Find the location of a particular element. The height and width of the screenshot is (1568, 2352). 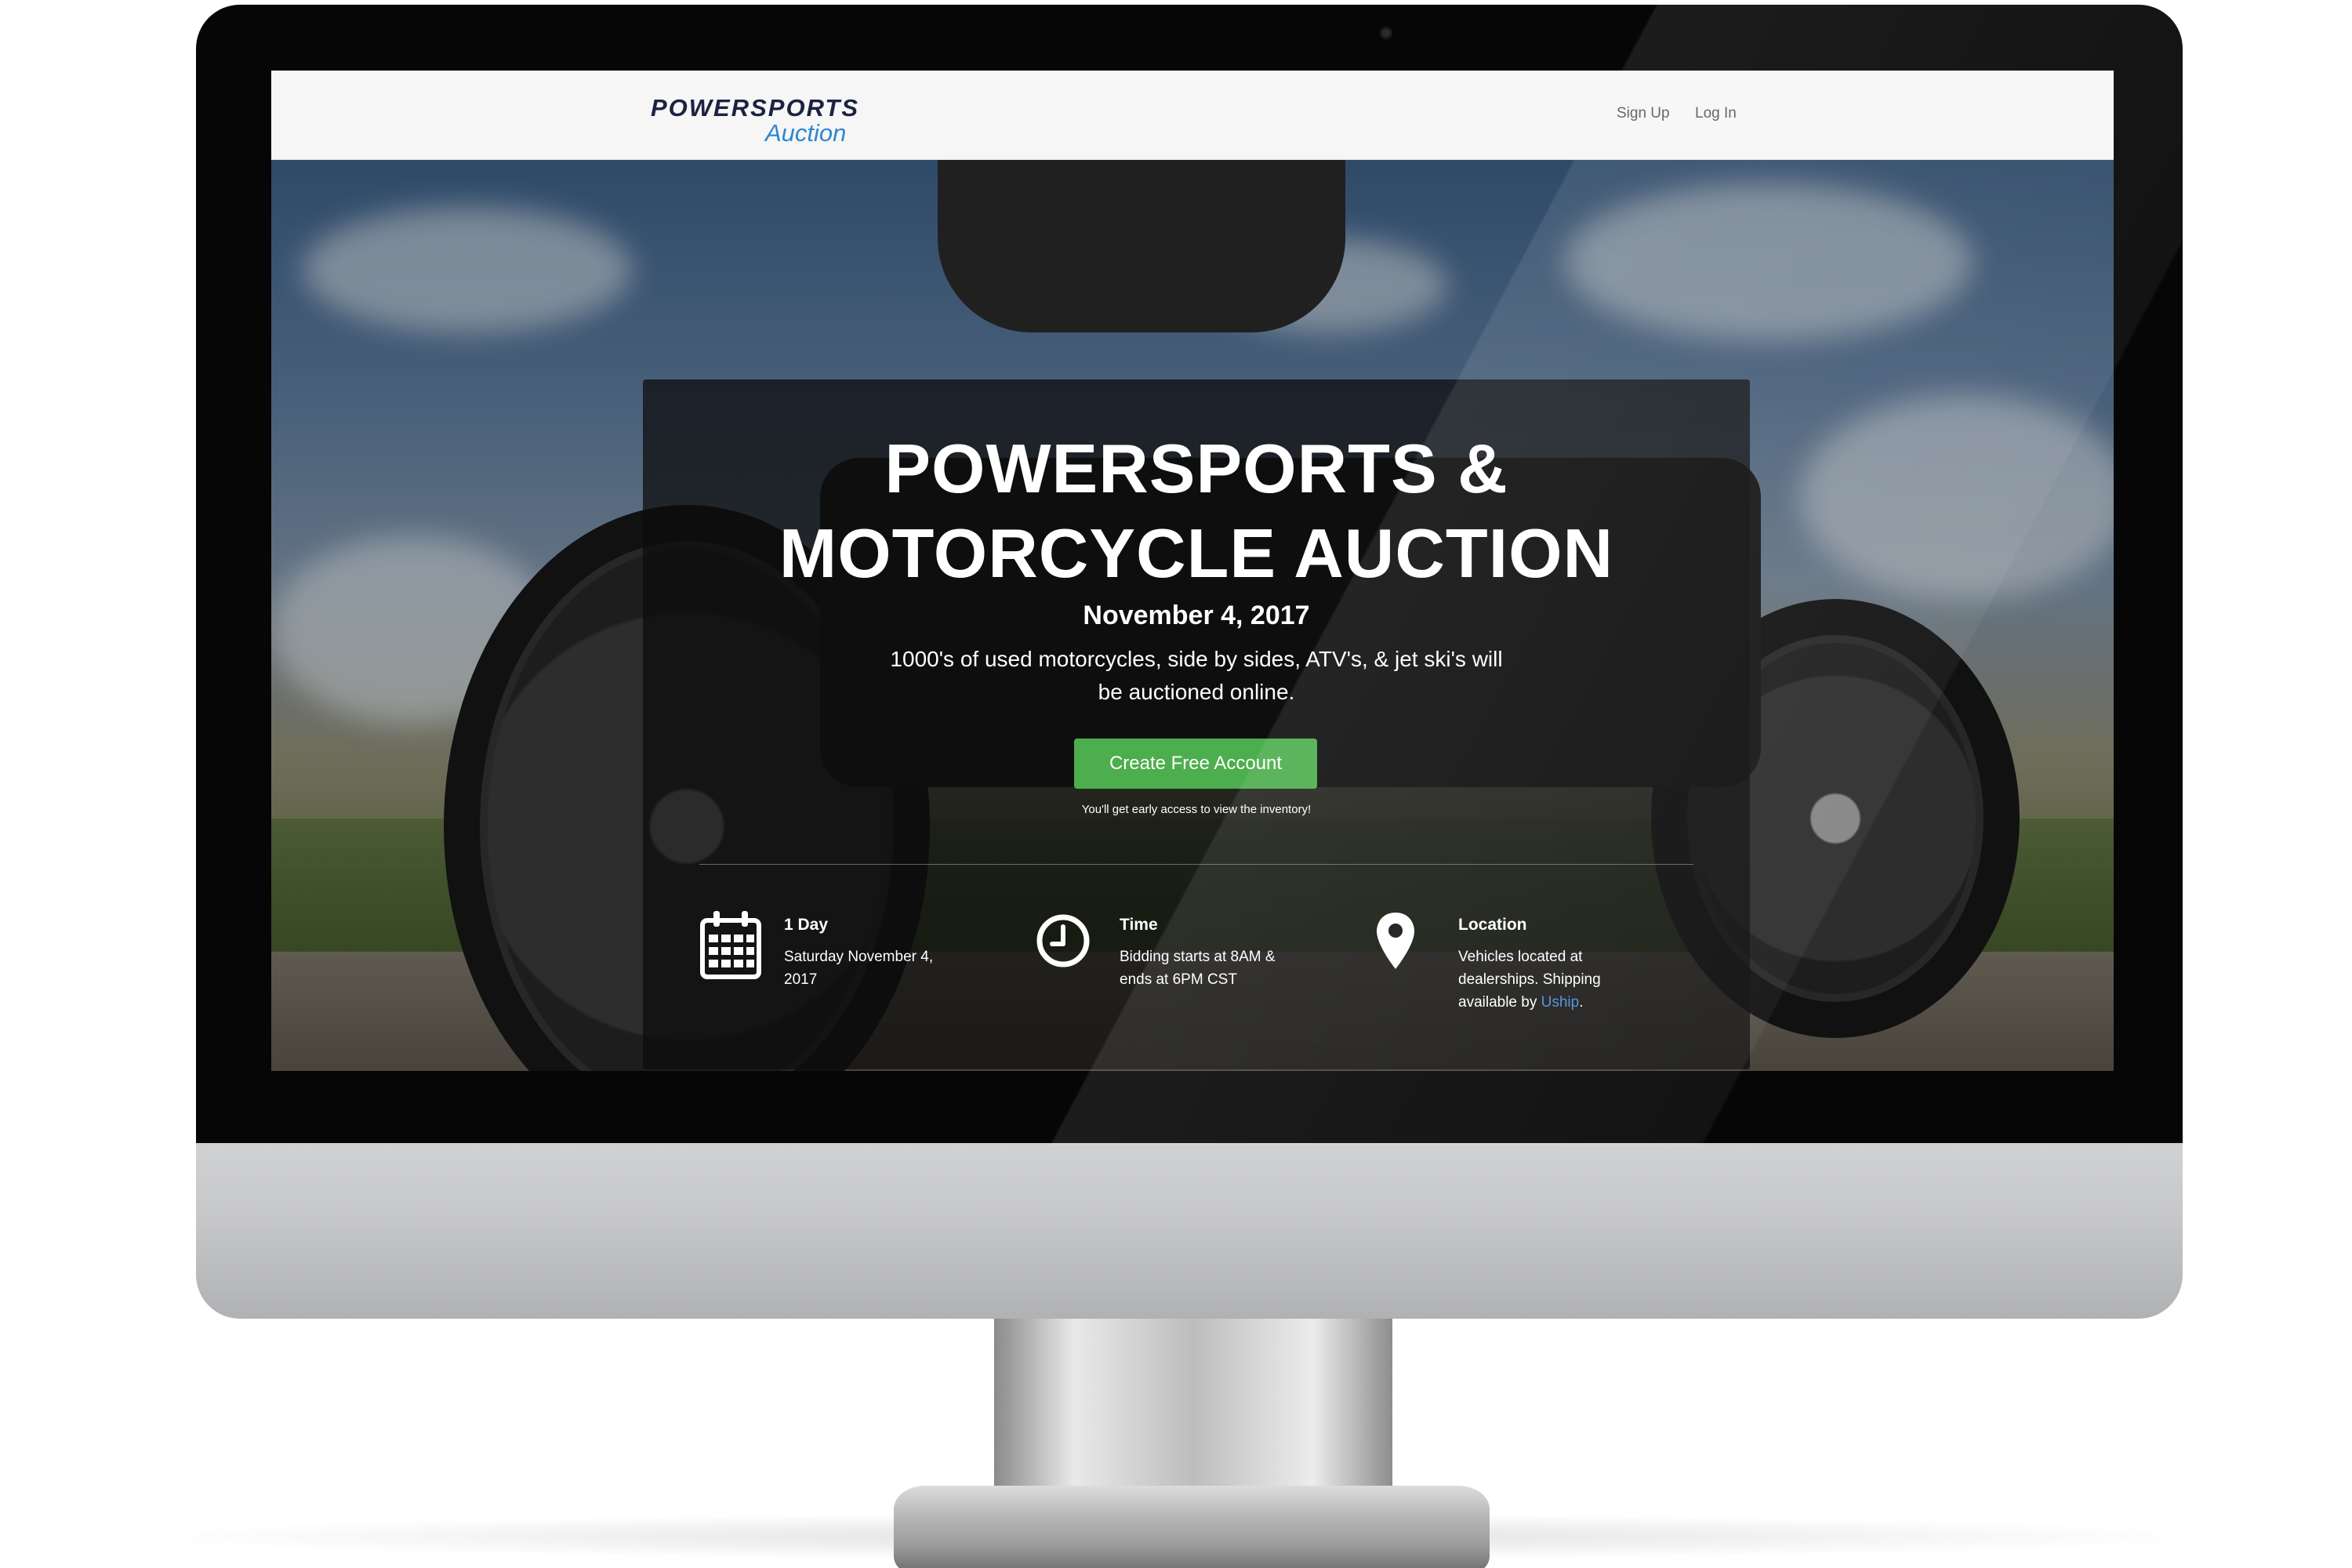

feature-text-after-link: . is located at coordinates (1581, 1002).